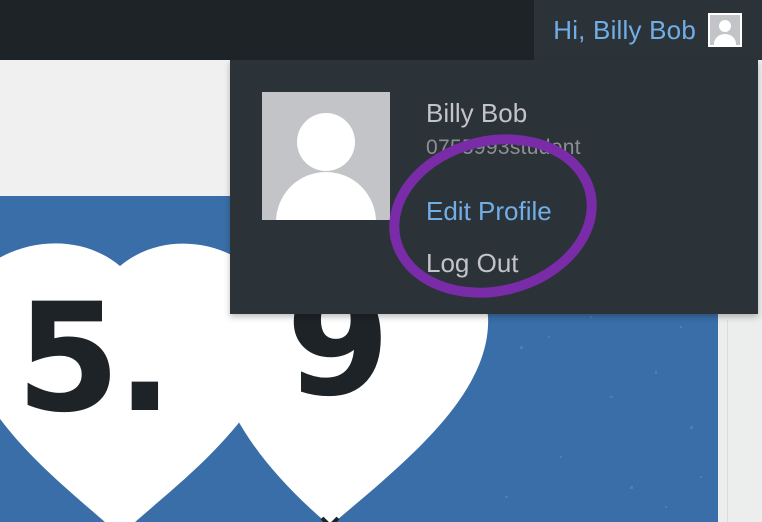  Describe the element at coordinates (503, 147) in the screenshot. I see `username: 0755993student` at that location.